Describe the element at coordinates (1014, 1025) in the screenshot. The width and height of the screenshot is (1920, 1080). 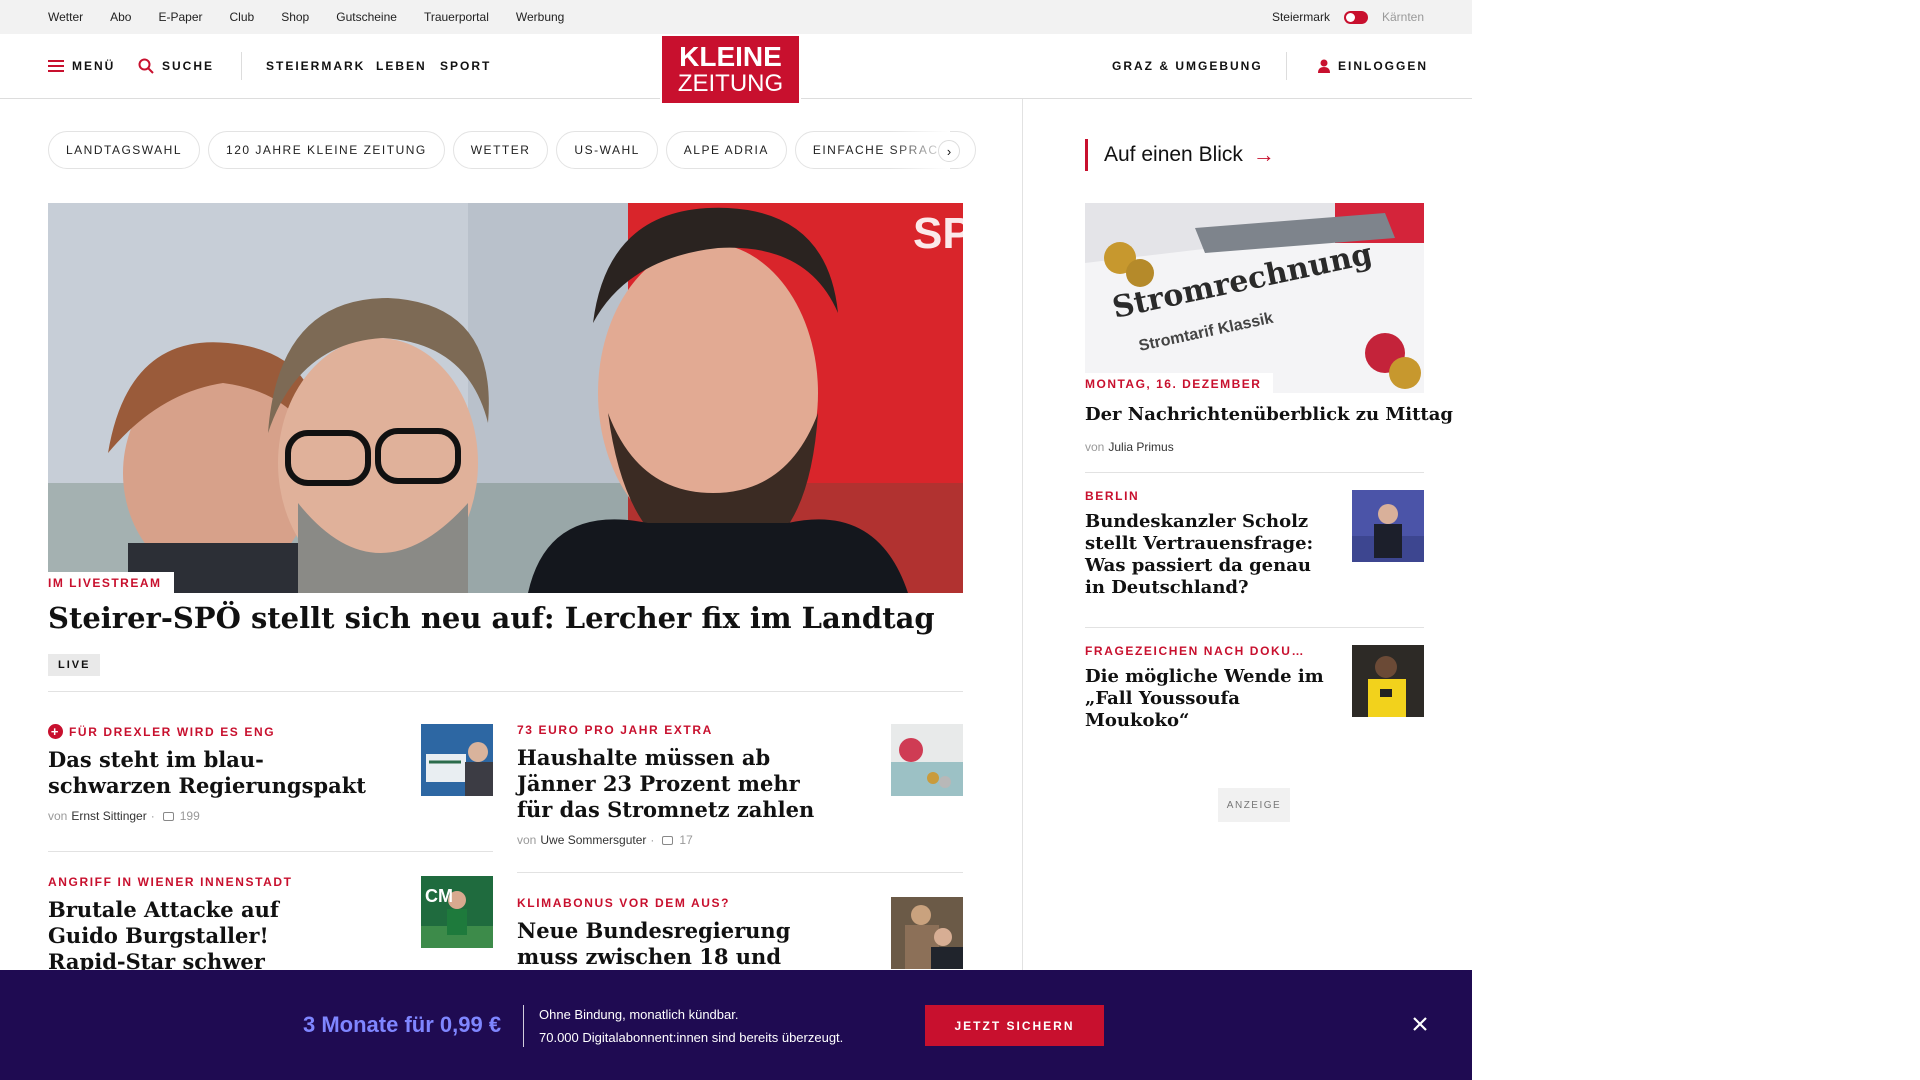
I see `subscribe-button: JETZT SICHERN` at that location.